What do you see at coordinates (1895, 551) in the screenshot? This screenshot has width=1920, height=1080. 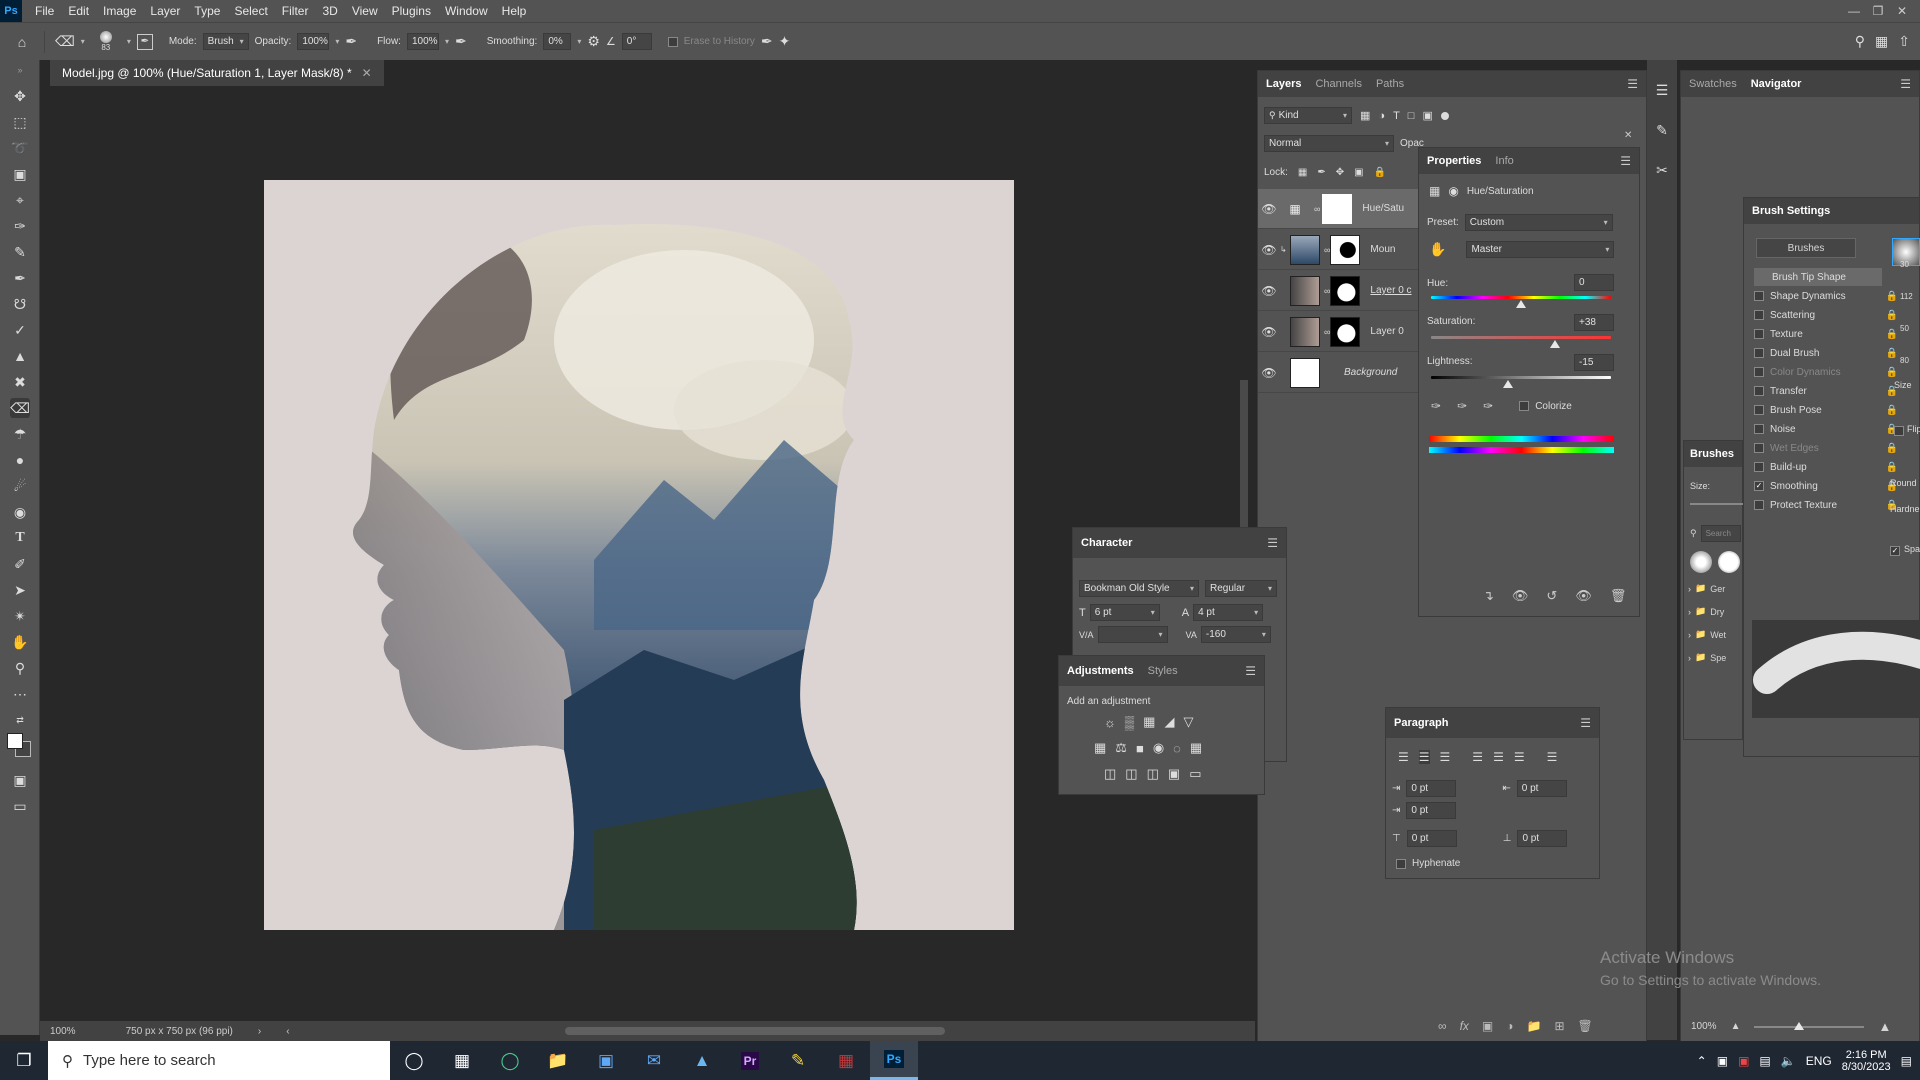 I see `spacing-checkbox: ✓` at bounding box center [1895, 551].